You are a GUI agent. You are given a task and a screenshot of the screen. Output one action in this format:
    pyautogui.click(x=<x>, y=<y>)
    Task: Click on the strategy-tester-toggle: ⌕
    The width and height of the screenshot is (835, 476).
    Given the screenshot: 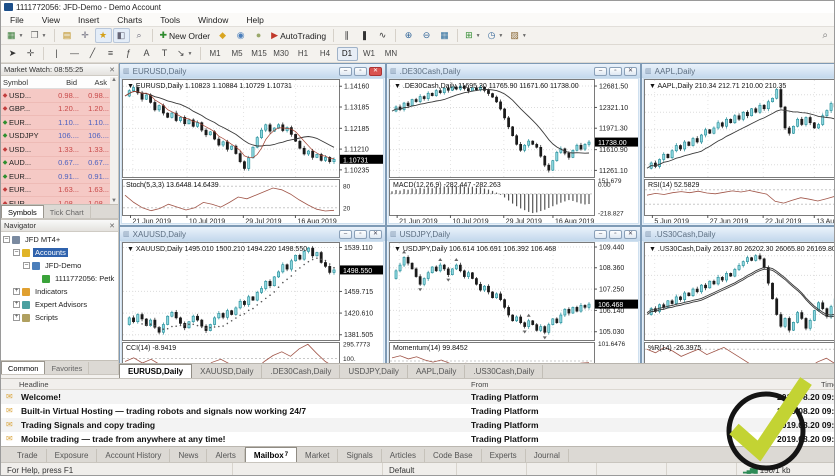 What is the action you would take?
    pyautogui.click(x=139, y=35)
    